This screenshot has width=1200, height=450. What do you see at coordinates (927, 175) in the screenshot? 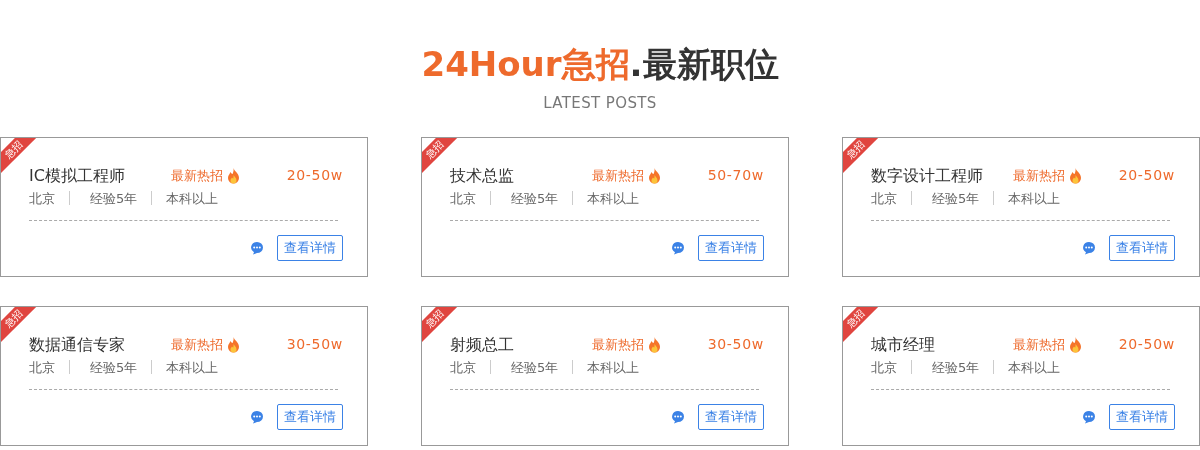
I see `job-title: 数字设计工程师` at bounding box center [927, 175].